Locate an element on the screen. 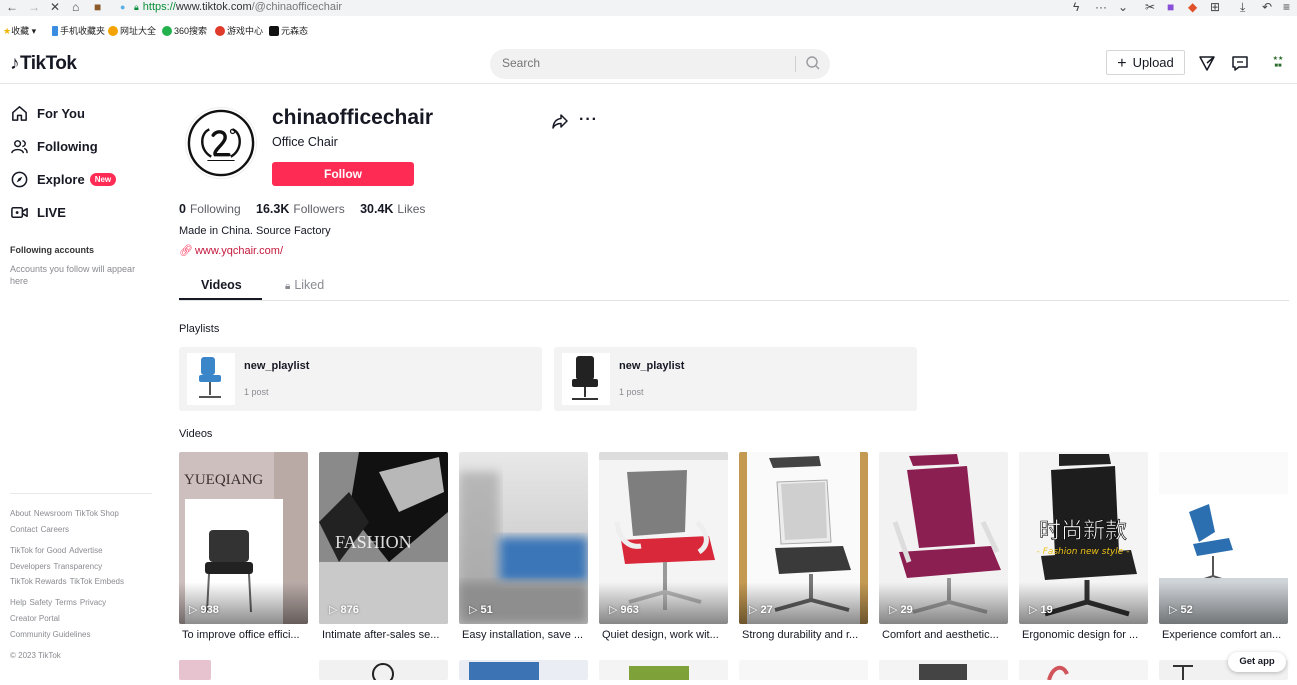  search-icon is located at coordinates (813, 63).